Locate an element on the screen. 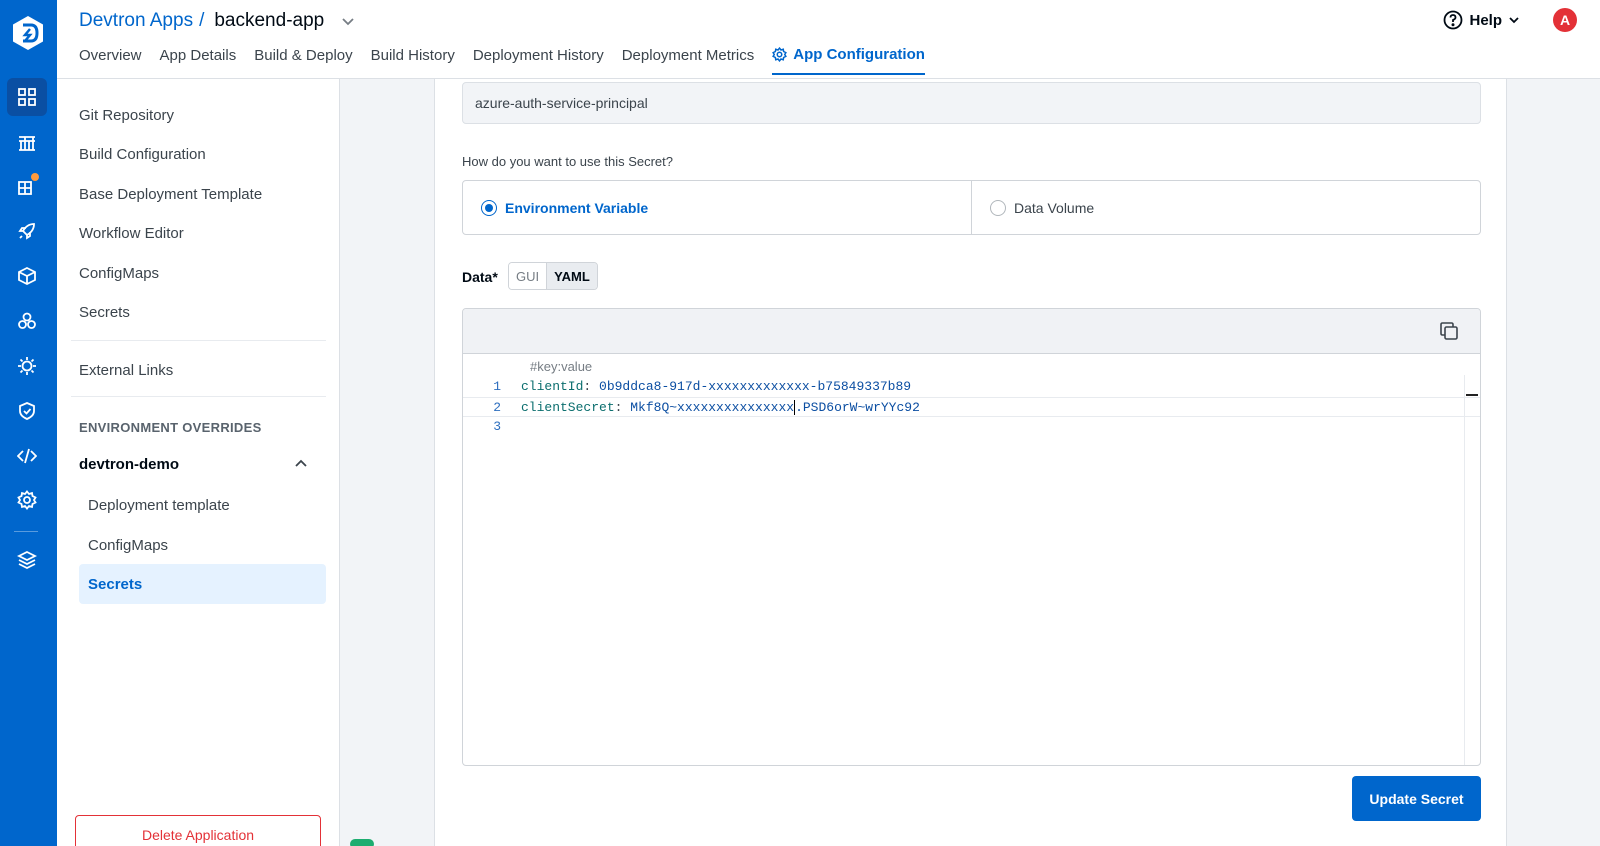  chevron-up-icon is located at coordinates (301, 466).